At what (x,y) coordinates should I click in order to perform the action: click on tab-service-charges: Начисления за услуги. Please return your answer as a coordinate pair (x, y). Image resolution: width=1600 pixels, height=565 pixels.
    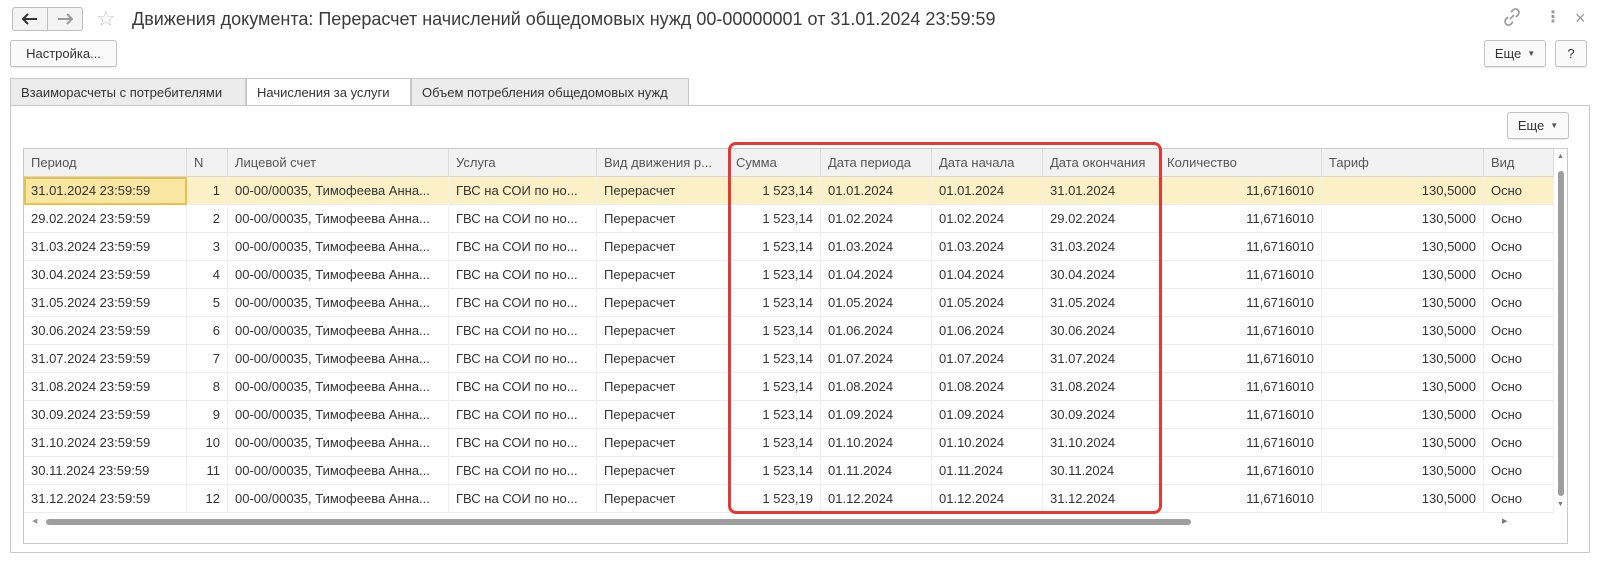
    Looking at the image, I should click on (328, 92).